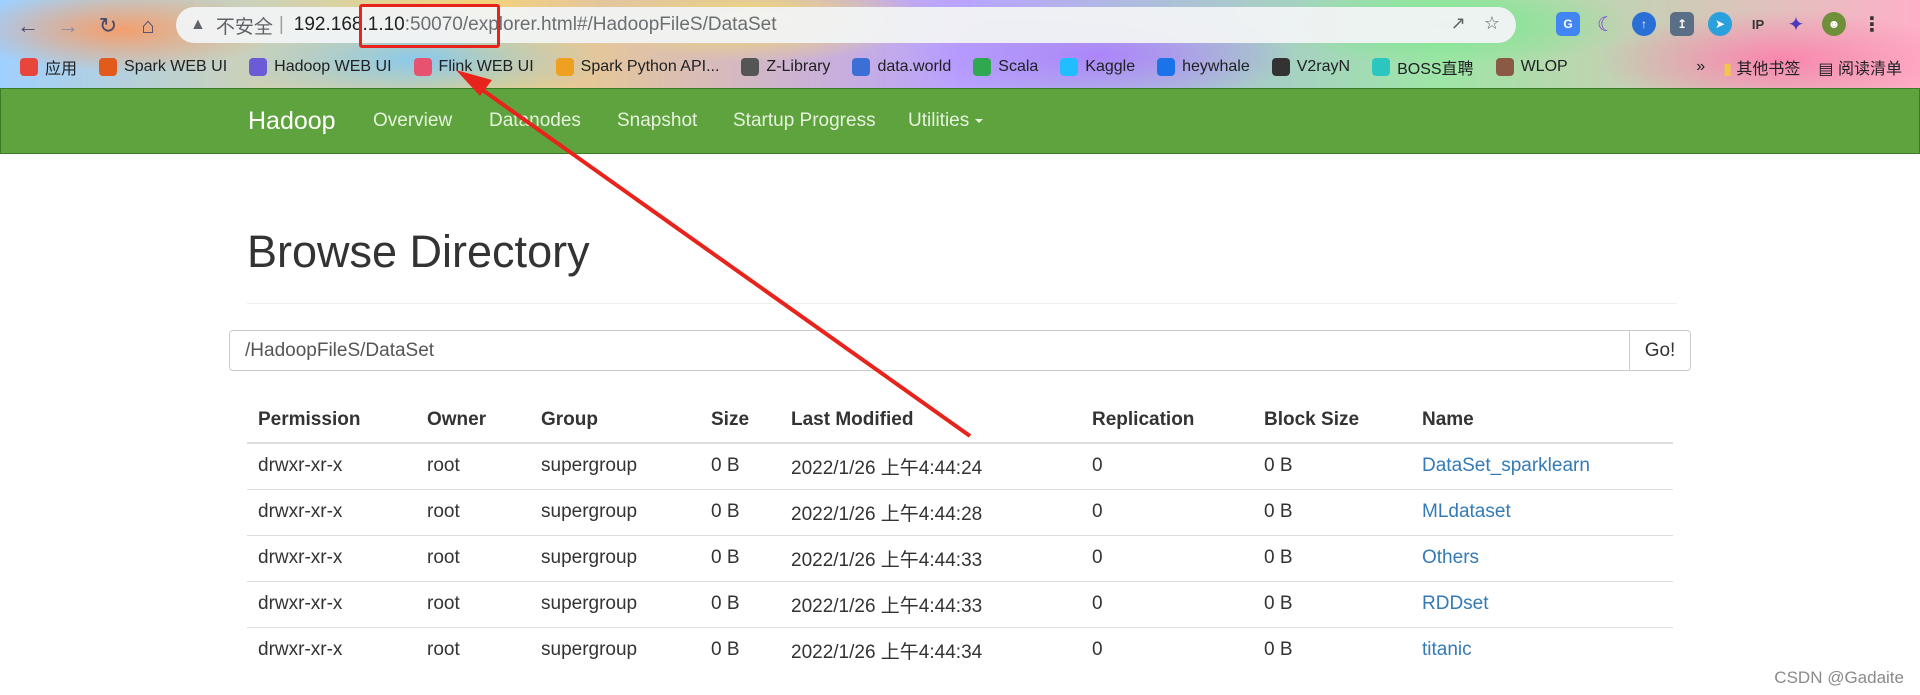 Image resolution: width=1920 pixels, height=695 pixels. What do you see at coordinates (1203, 67) in the screenshot?
I see `bookmark-item: heywhale` at bounding box center [1203, 67].